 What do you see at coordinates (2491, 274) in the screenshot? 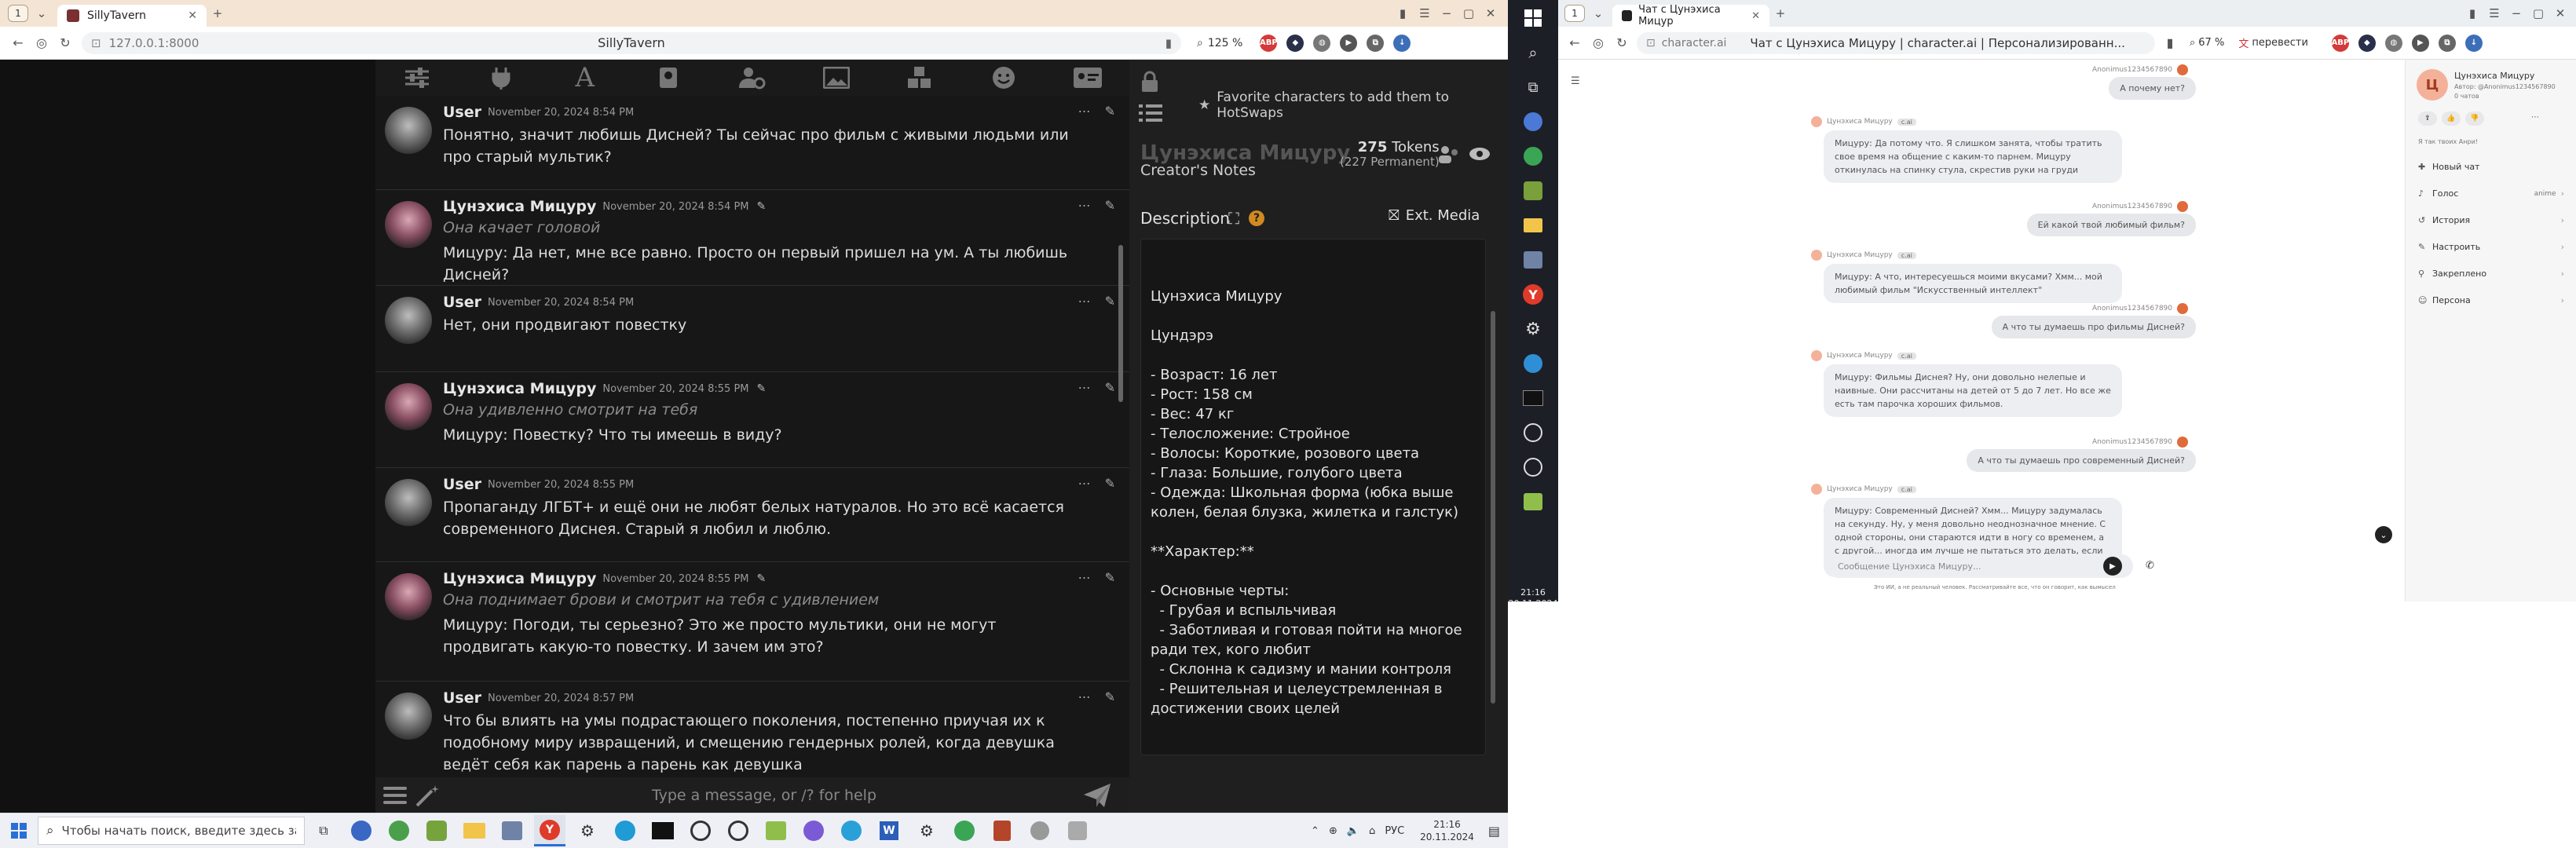
I see `cai-menu-item: ⚲ Закреплено ›` at bounding box center [2491, 274].